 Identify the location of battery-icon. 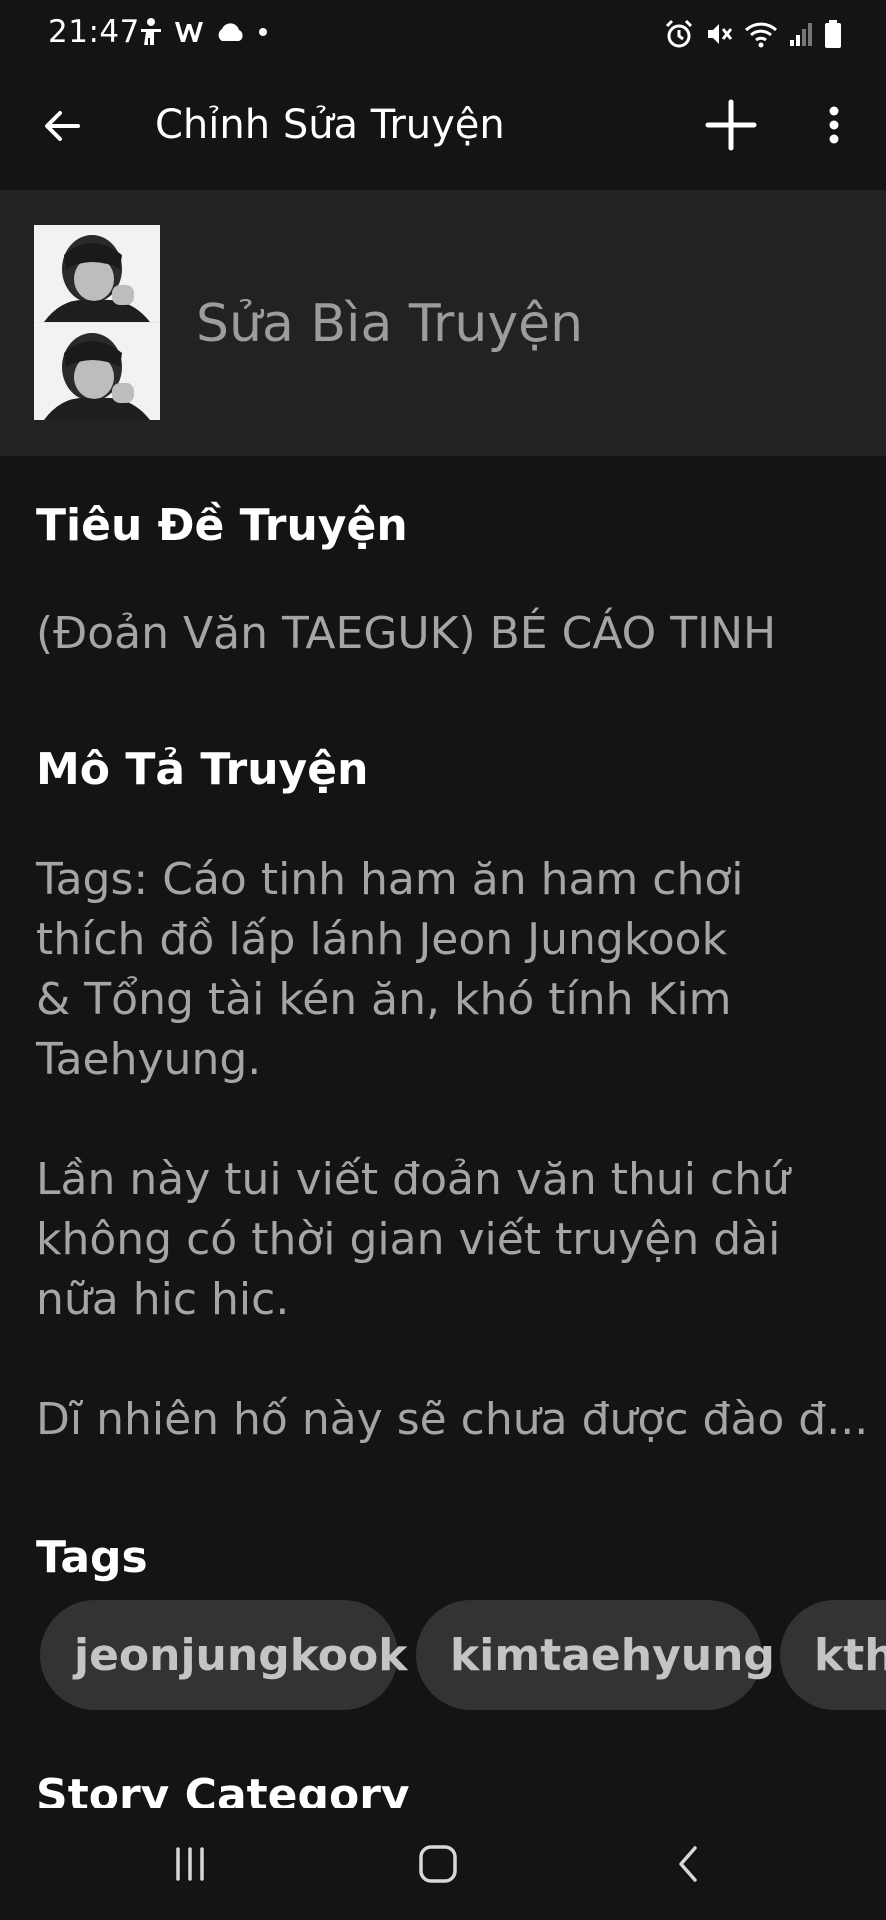
(833, 34).